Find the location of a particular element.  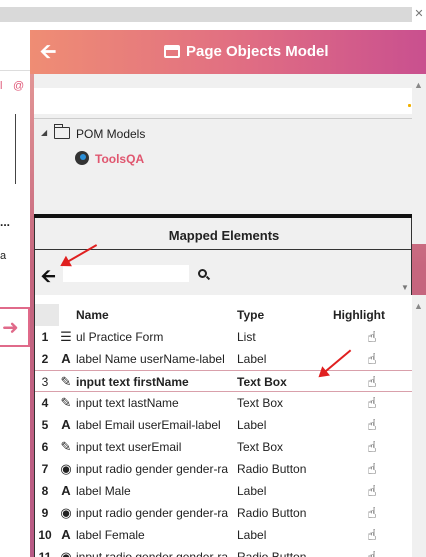

row-index: 10 is located at coordinates (45, 535).